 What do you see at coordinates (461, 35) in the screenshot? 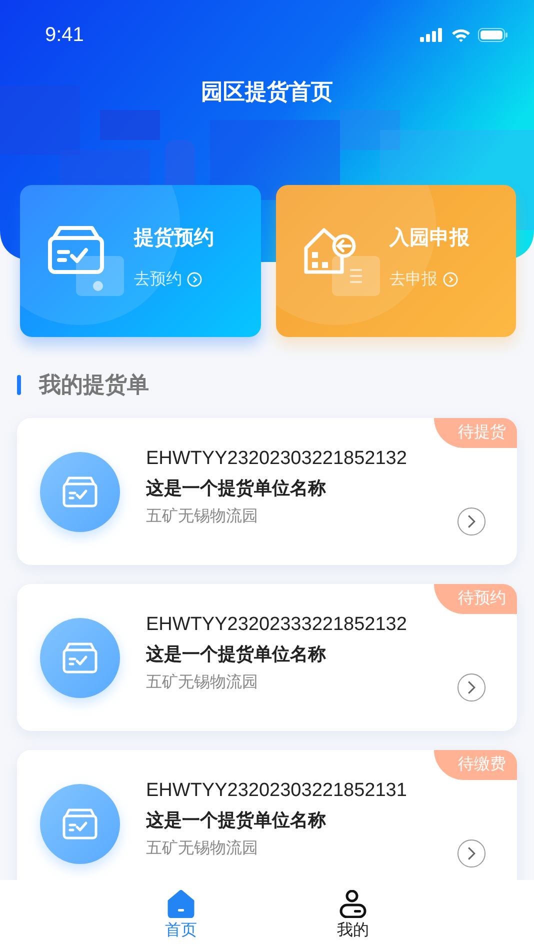
I see `wifi-icon` at bounding box center [461, 35].